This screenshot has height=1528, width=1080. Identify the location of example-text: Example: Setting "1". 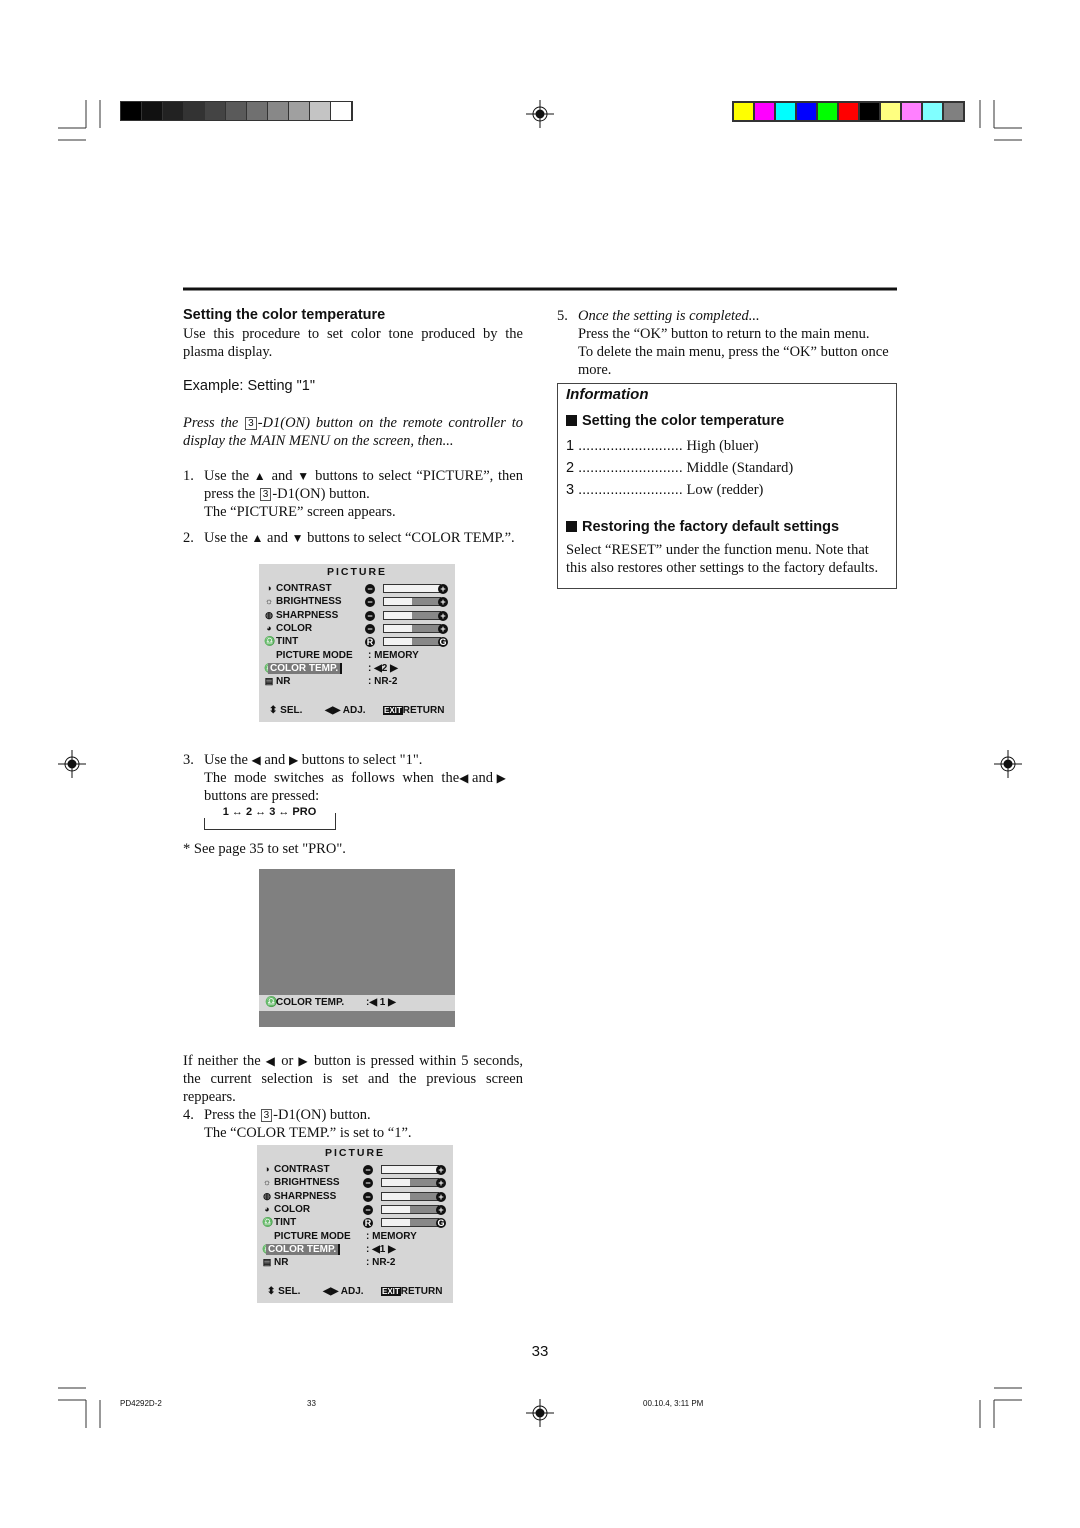
(249, 386).